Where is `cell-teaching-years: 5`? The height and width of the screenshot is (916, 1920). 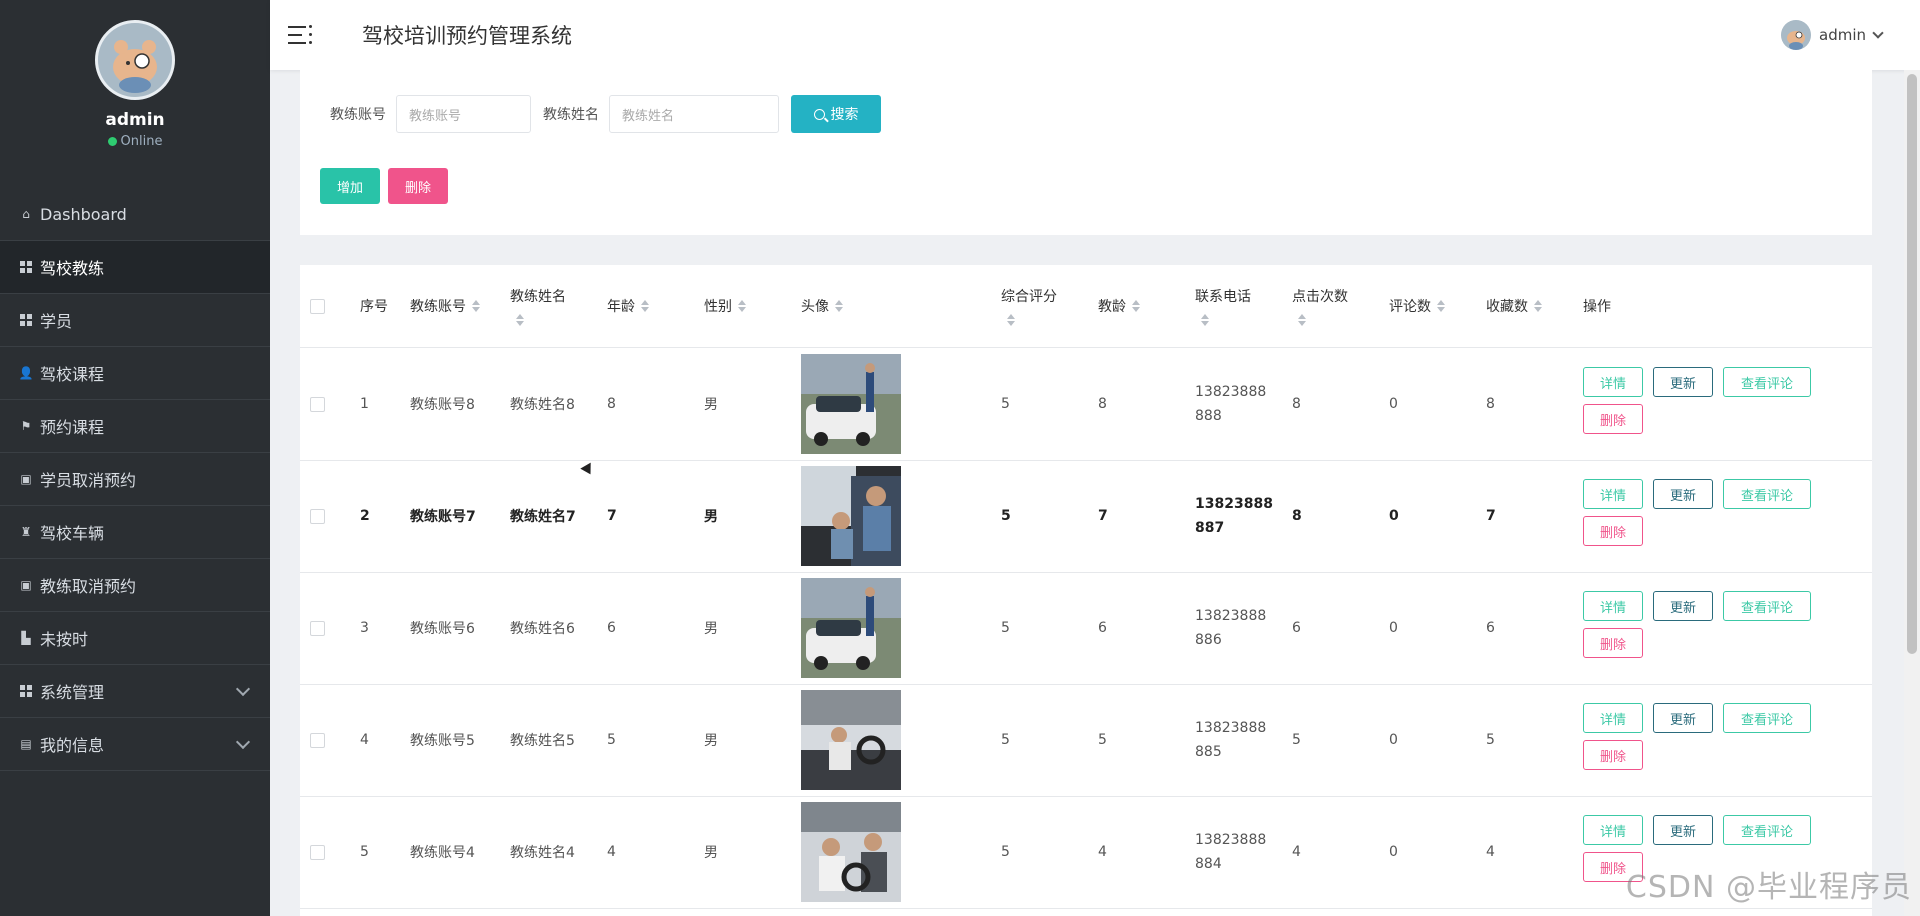 cell-teaching-years: 5 is located at coordinates (1102, 740).